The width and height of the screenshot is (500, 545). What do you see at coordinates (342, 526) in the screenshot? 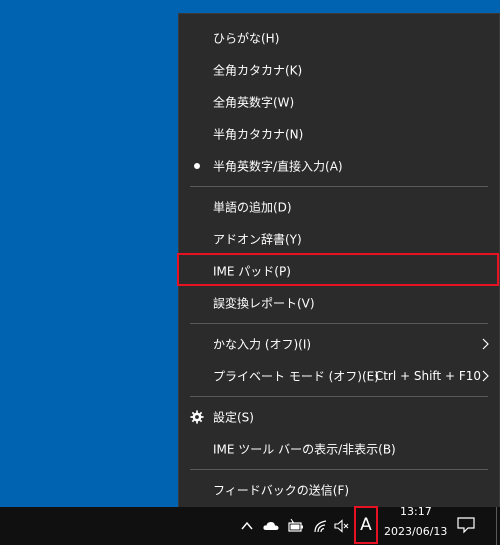
I see `speaker-muted-icon` at bounding box center [342, 526].